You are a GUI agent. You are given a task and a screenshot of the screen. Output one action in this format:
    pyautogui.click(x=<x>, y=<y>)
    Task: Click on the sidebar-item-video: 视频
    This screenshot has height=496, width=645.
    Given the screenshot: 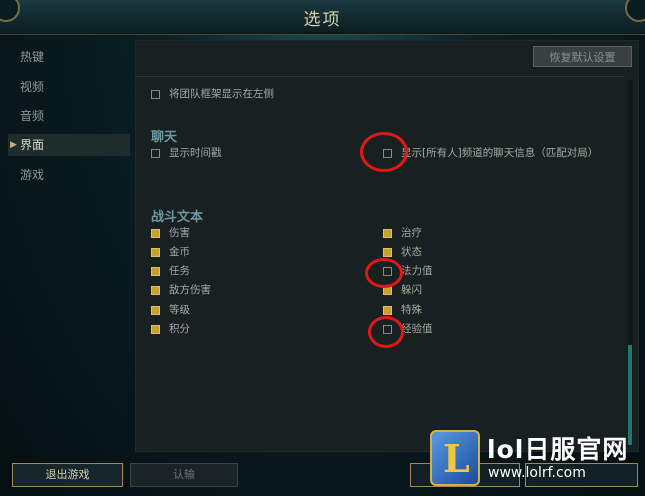 What is the action you would take?
    pyautogui.click(x=69, y=87)
    